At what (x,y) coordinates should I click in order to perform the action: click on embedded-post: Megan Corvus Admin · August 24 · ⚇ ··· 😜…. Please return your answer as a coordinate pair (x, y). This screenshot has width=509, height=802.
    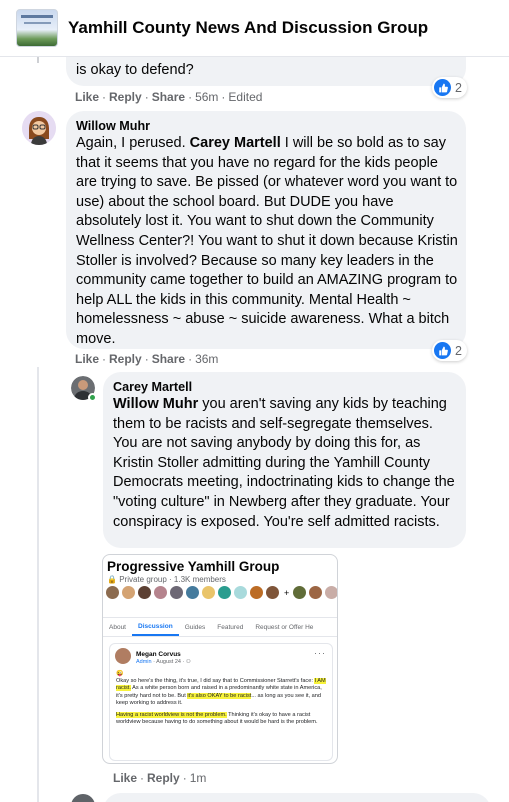
    Looking at the image, I should click on (221, 702).